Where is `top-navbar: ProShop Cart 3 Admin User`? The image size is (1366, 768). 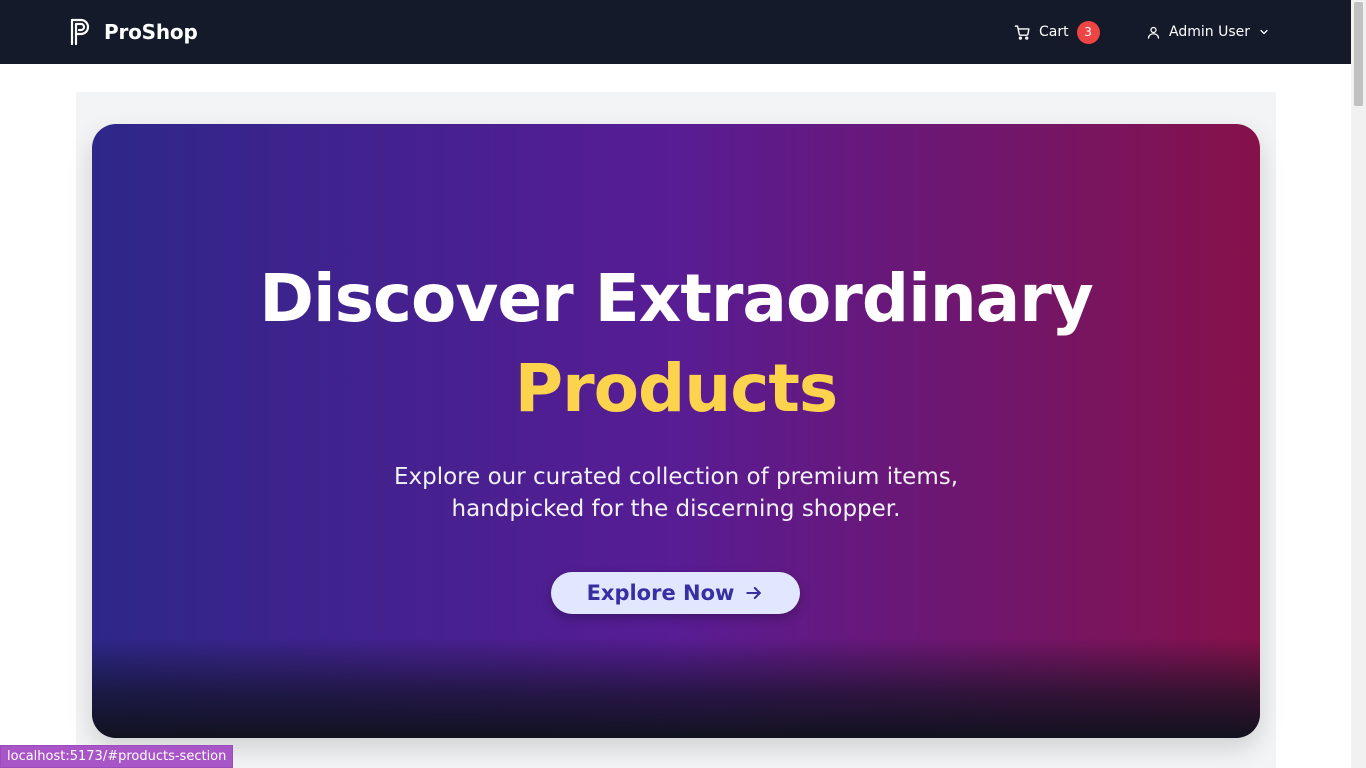
top-navbar: ProShop Cart 3 Admin User is located at coordinates (675, 32).